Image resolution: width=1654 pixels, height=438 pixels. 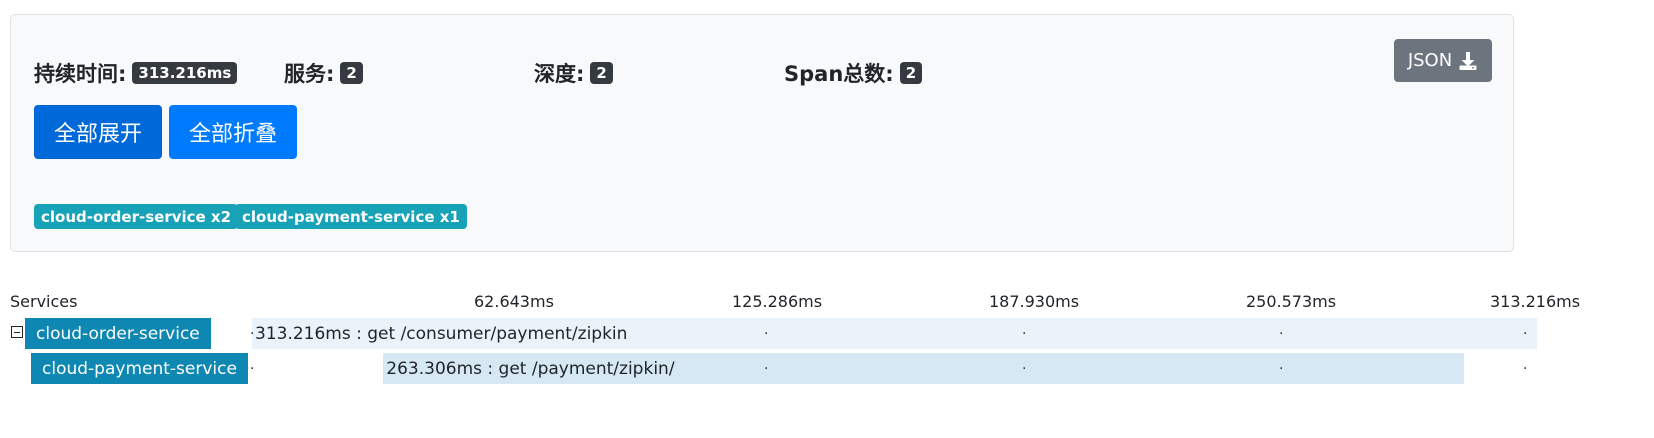 I want to click on collapse-all-button: 全部折叠, so click(x=233, y=132).